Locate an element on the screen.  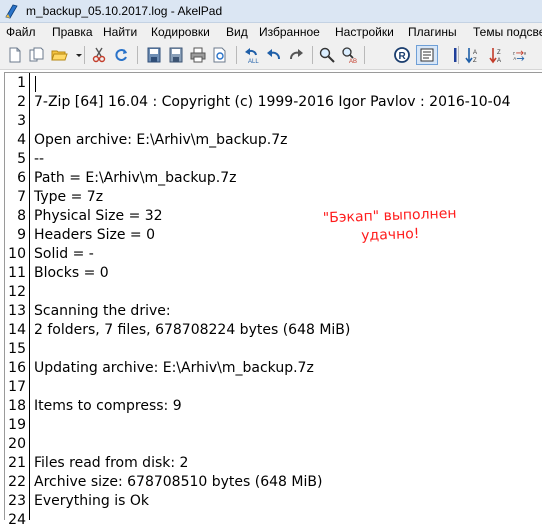
text-line: Archive size: 678708510 bytes (648 MiB) is located at coordinates (178, 482).